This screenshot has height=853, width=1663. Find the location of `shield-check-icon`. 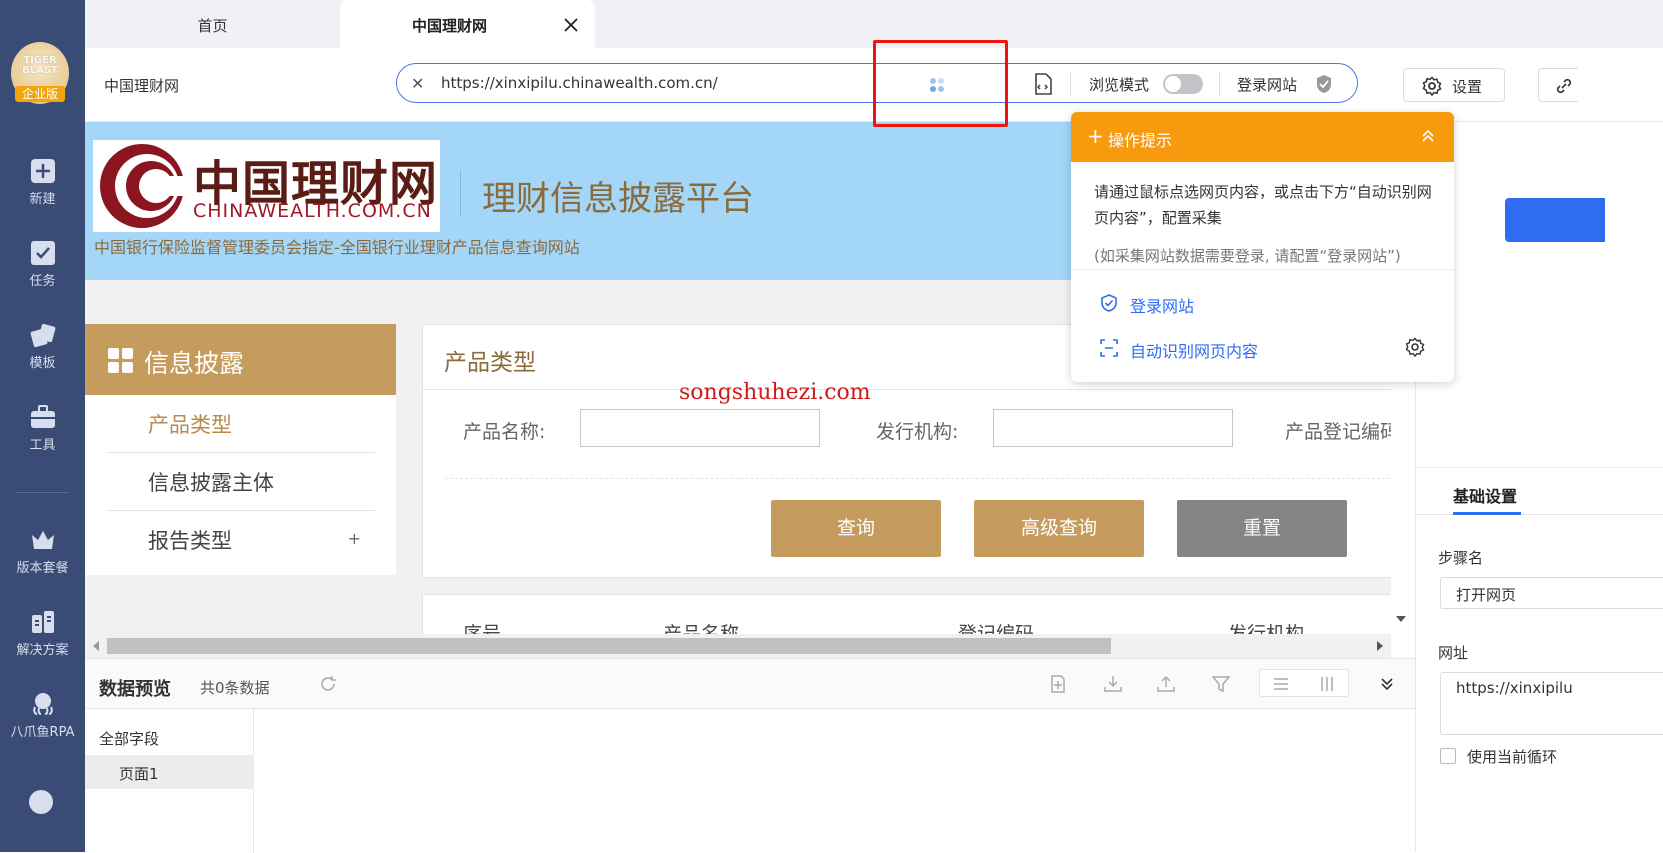

shield-check-icon is located at coordinates (1324, 84).